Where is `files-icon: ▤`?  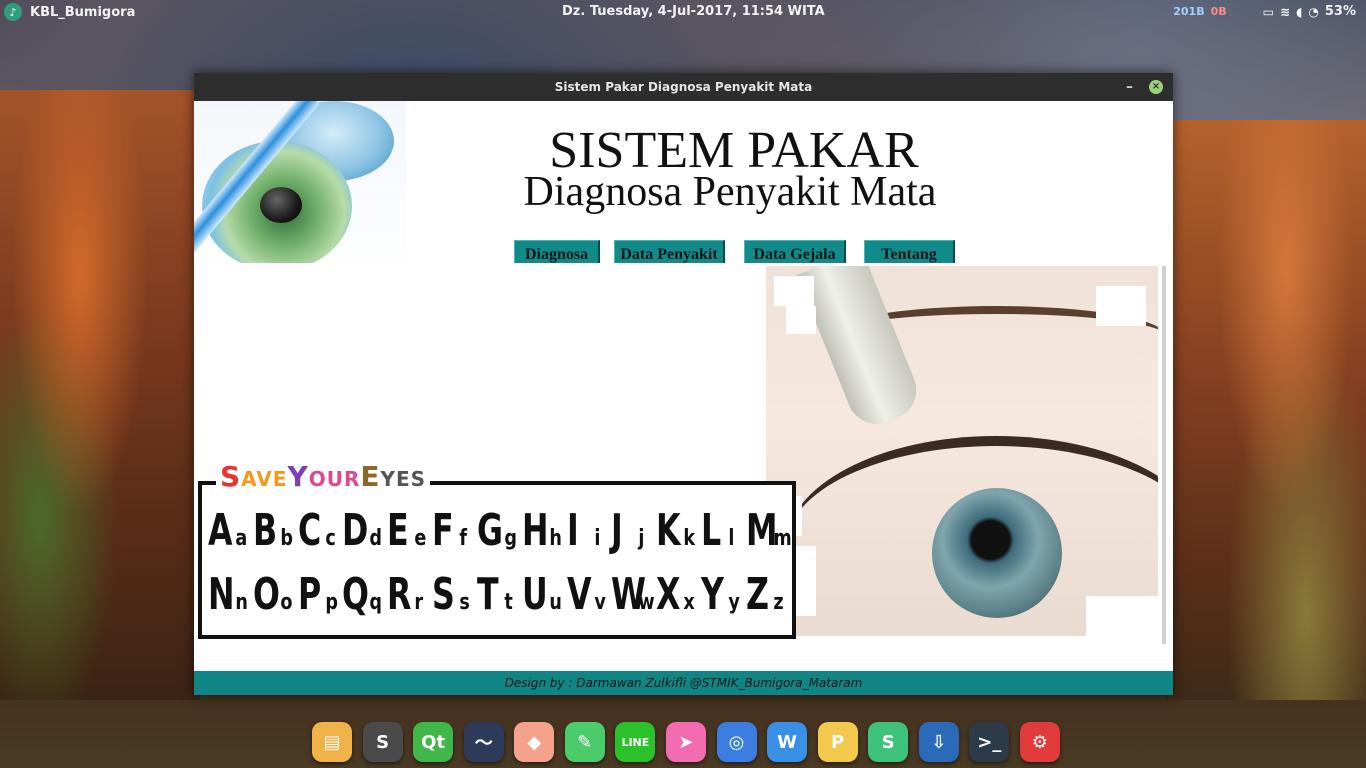 files-icon: ▤ is located at coordinates (332, 742).